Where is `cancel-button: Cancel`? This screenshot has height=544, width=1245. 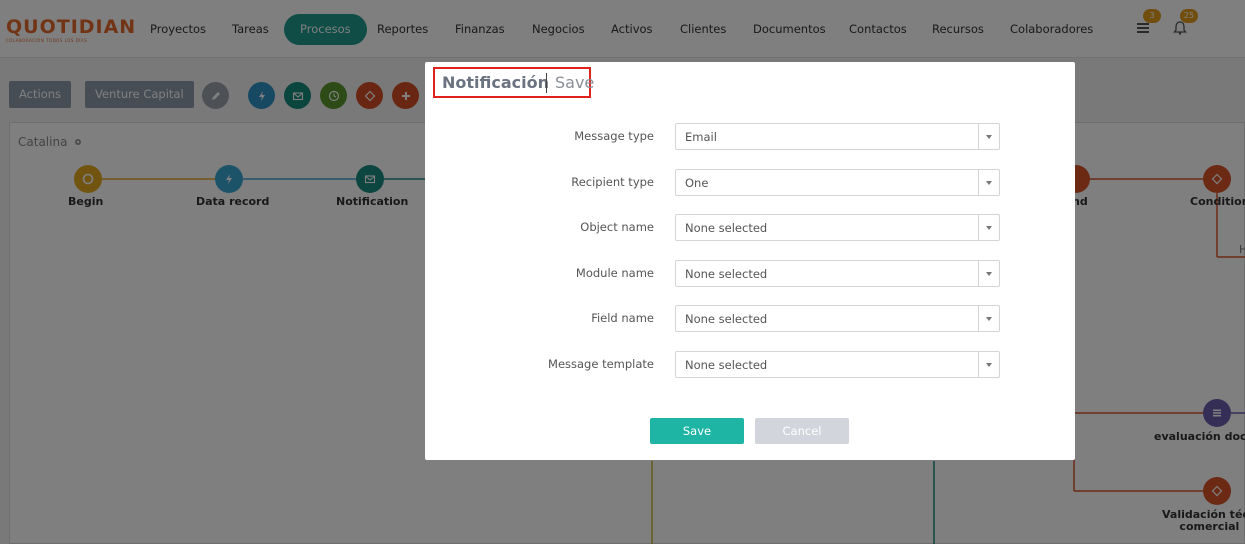 cancel-button: Cancel is located at coordinates (802, 431).